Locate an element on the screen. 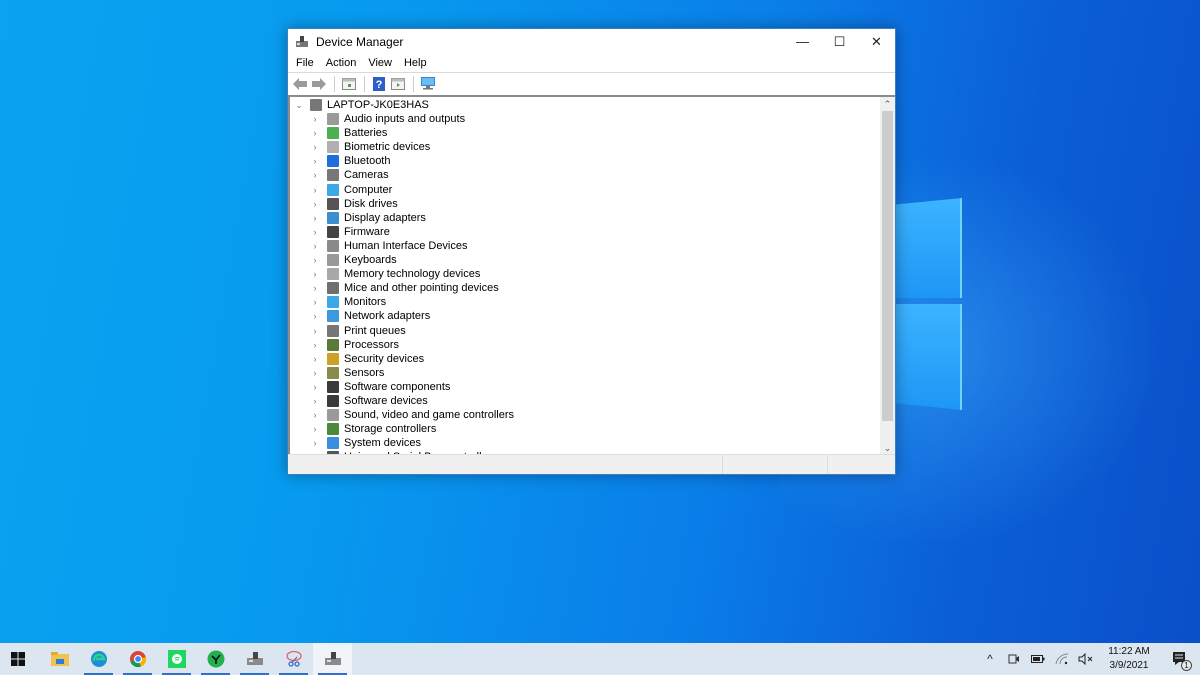 The image size is (1200, 675). tree-category: › Firmware is located at coordinates (350, 232).